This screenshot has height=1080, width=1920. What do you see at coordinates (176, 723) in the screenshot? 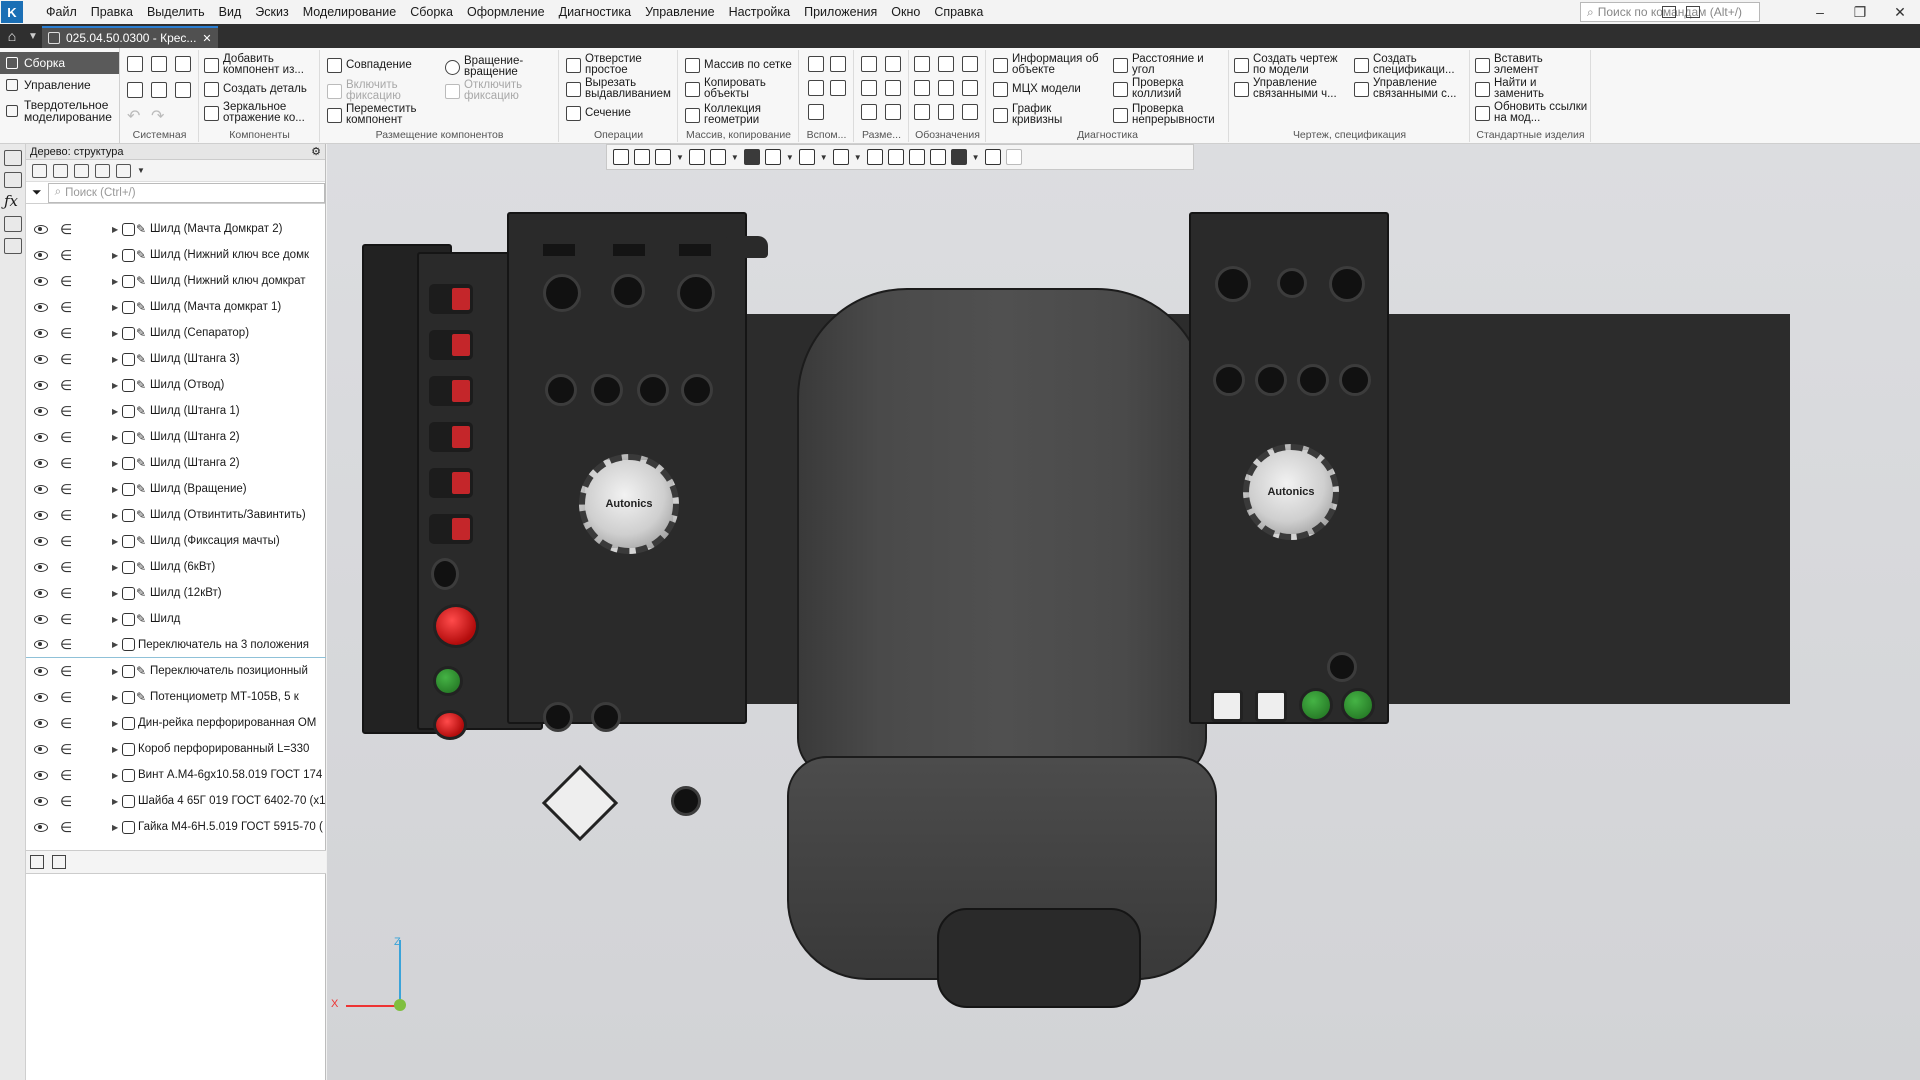
I see `tree-row: ∈ ▶ Дин-рейка перфорированная ОМ` at bounding box center [176, 723].